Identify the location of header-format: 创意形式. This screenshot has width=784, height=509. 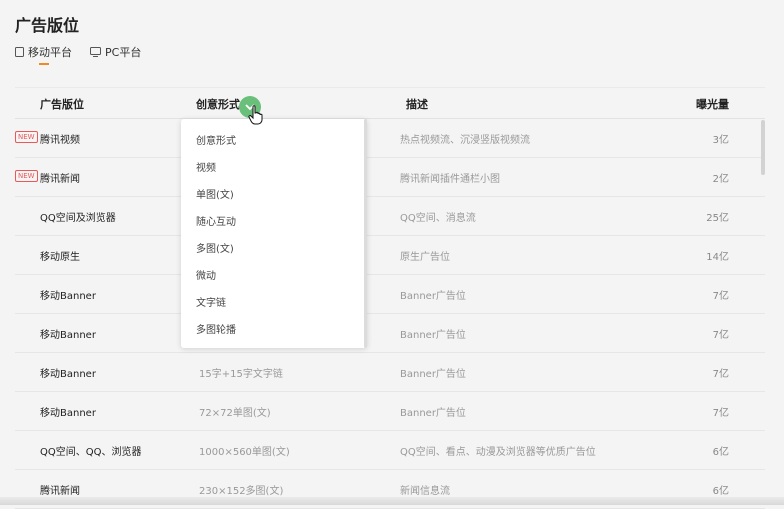
(218, 104).